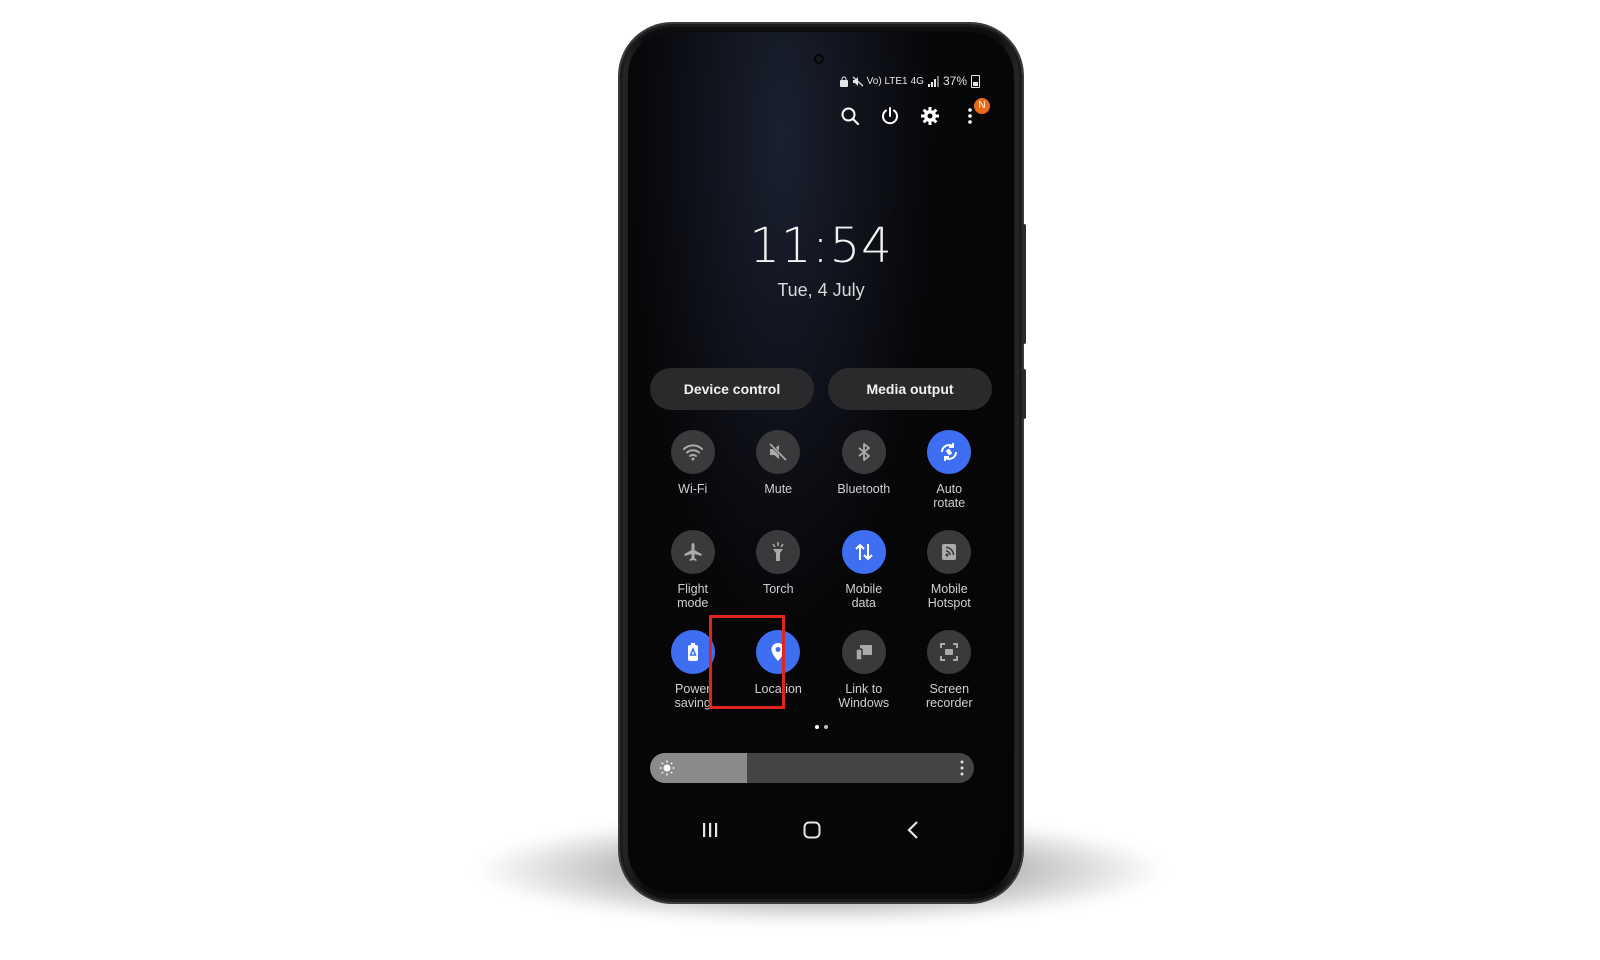  I want to click on front-camera, so click(819, 59).